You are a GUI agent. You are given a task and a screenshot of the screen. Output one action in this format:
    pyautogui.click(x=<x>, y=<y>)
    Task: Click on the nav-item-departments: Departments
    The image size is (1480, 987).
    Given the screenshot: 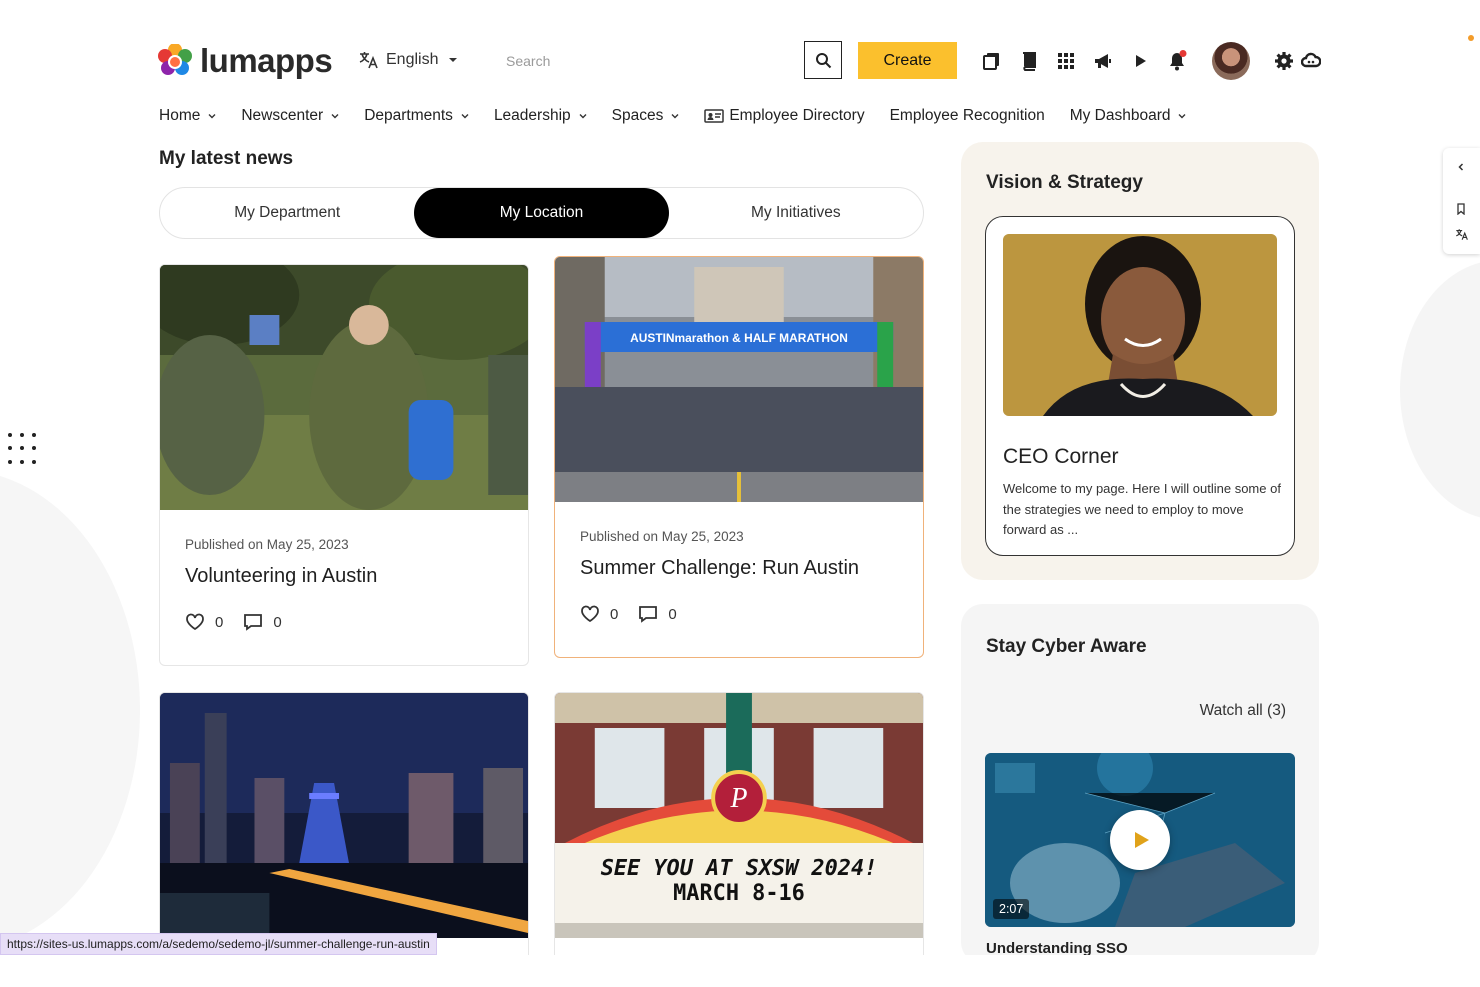 What is the action you would take?
    pyautogui.click(x=416, y=116)
    